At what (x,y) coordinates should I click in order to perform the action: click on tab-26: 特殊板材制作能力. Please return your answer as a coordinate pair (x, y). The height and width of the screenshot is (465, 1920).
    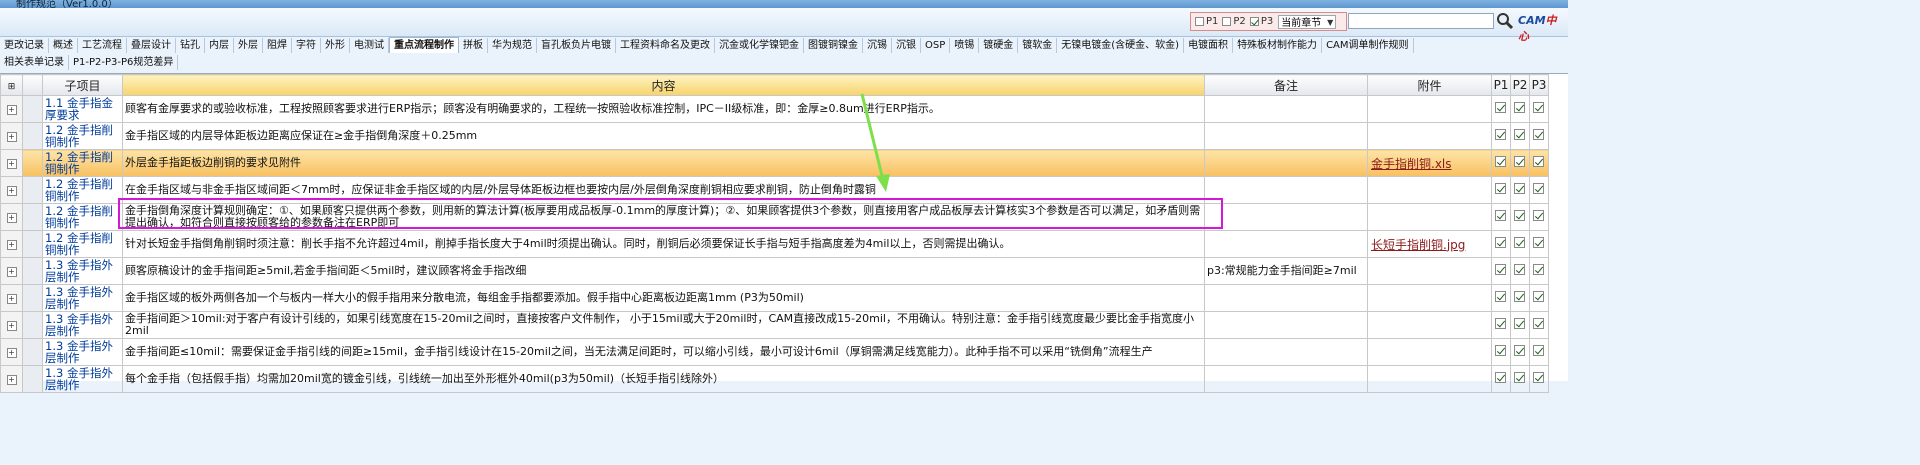
    Looking at the image, I should click on (1278, 45).